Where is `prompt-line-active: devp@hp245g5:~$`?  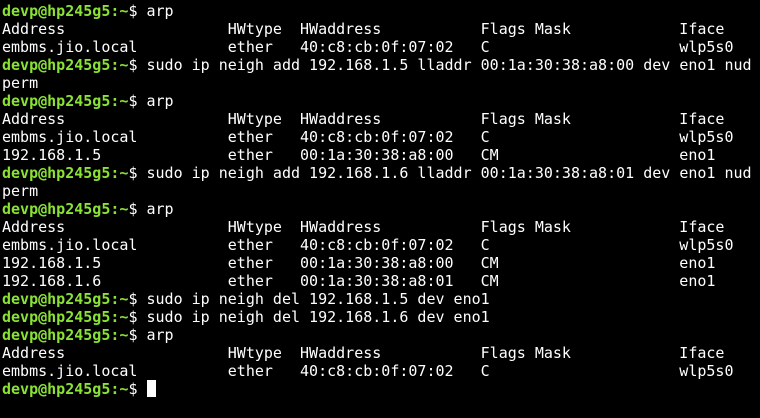
prompt-line-active: devp@hp245g5:~$ is located at coordinates (381, 389).